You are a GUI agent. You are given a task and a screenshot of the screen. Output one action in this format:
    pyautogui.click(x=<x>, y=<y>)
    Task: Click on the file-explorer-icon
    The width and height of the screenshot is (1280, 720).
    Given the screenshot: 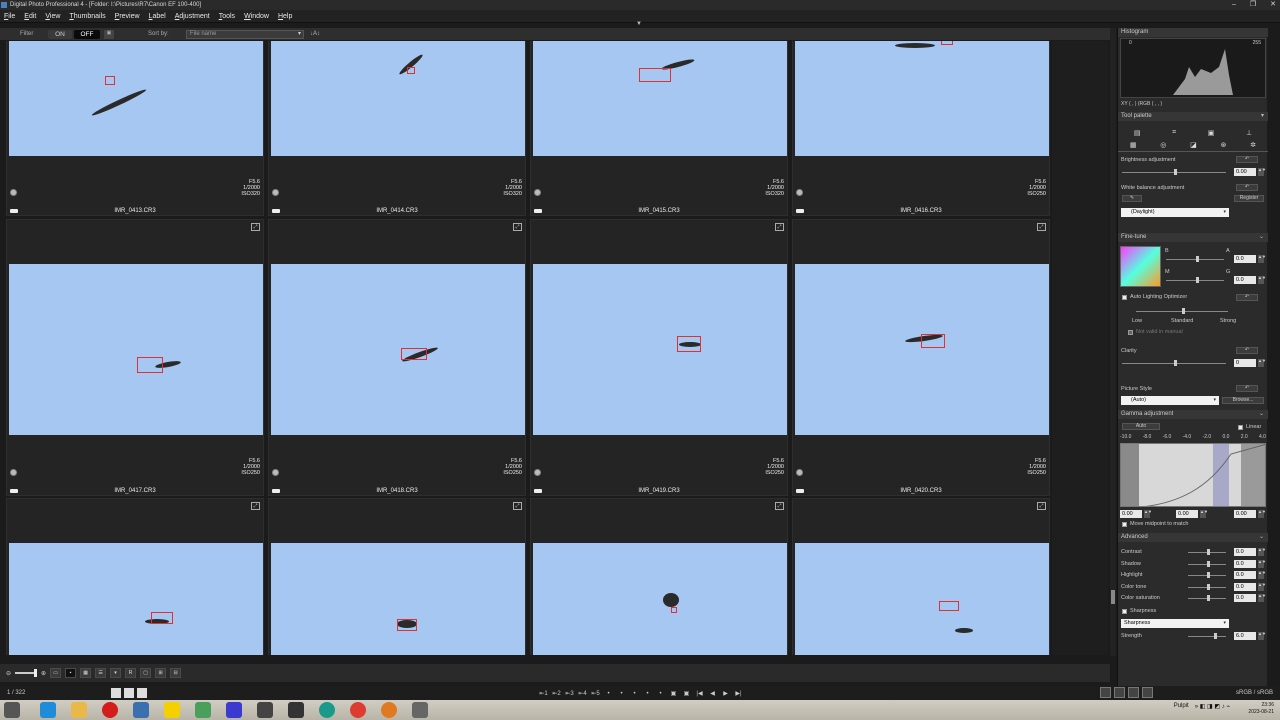 What is the action you would take?
    pyautogui.click(x=79, y=710)
    